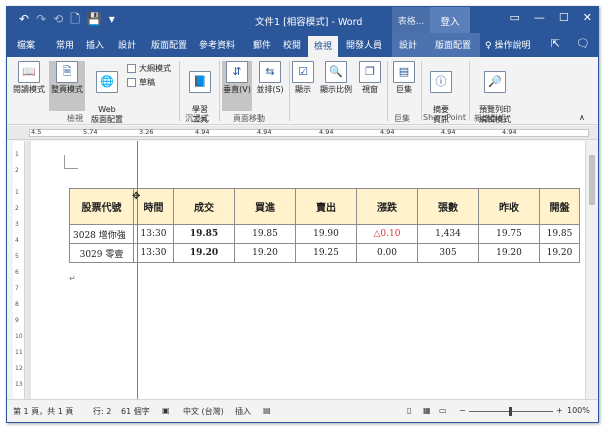 The height and width of the screenshot is (429, 605). What do you see at coordinates (448, 206) in the screenshot?
I see `header-cell: 張數` at bounding box center [448, 206].